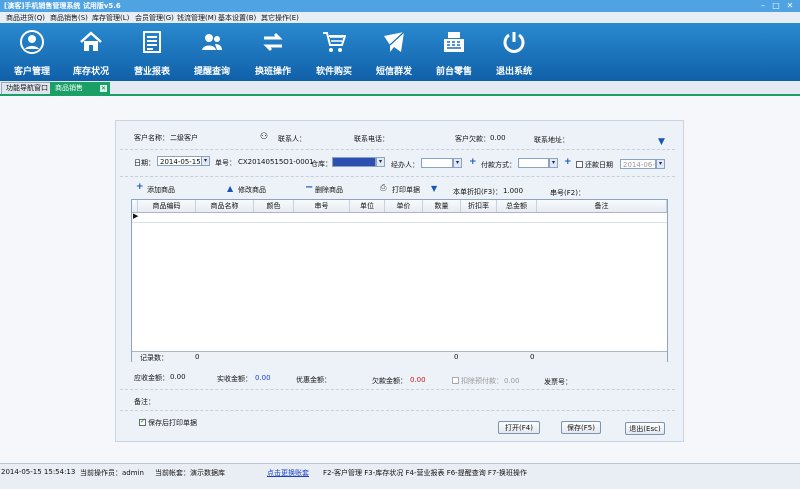 The height and width of the screenshot is (489, 800). I want to click on handler-label: 经办人：, so click(405, 165).